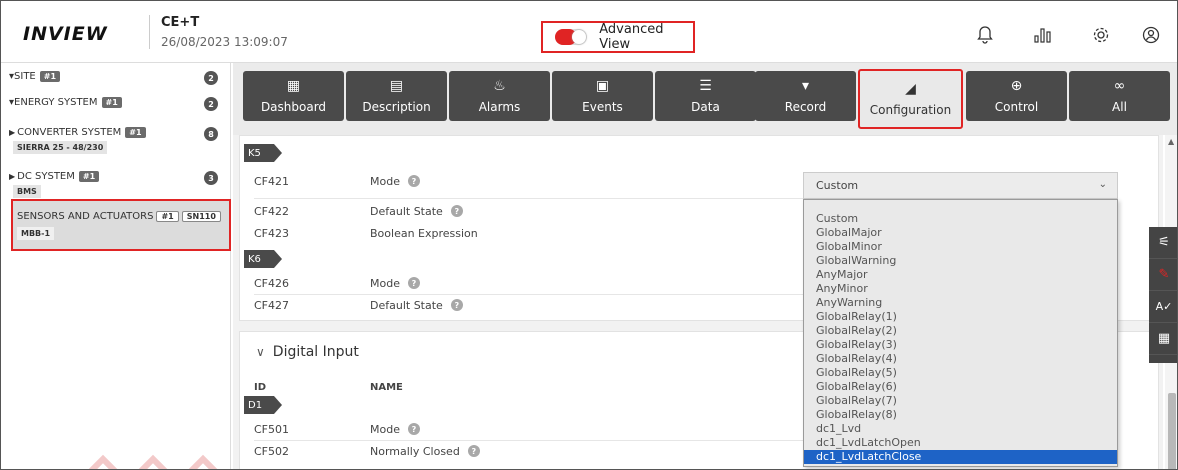 This screenshot has height=470, width=1178. I want to click on dropdown-option: Custom, so click(960, 219).